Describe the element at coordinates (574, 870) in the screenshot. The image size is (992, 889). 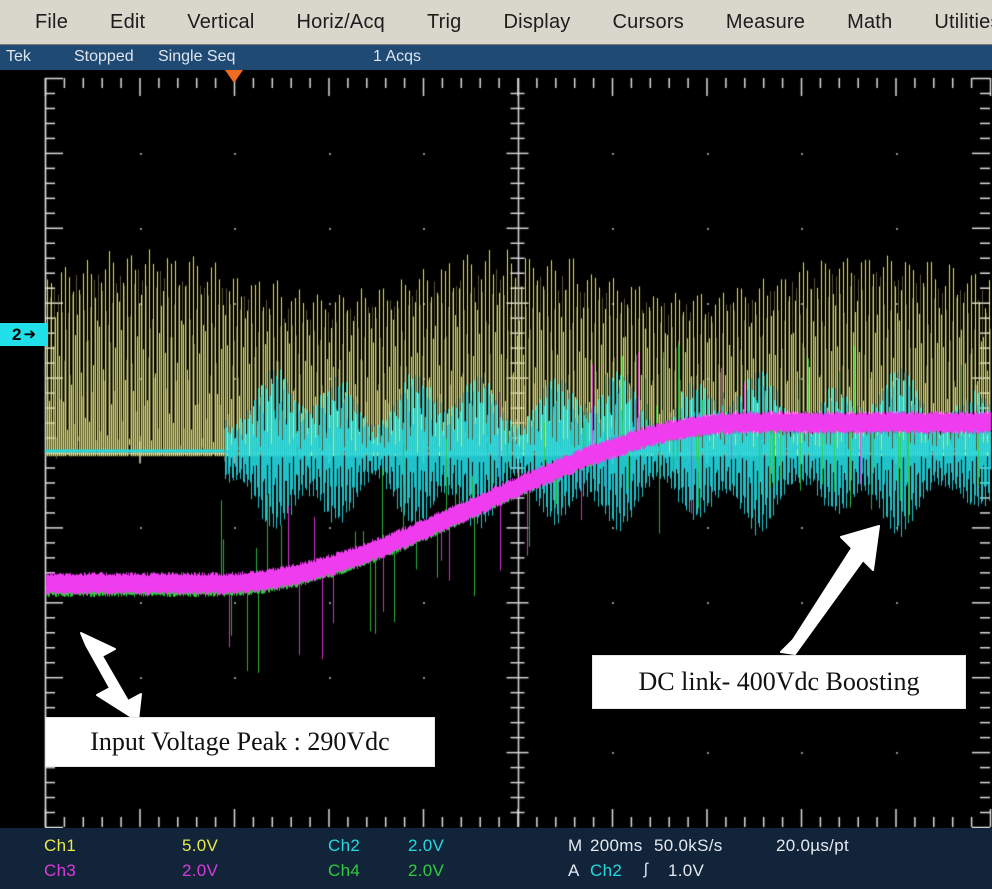
I see `readout-trigger-prefix: A` at that location.